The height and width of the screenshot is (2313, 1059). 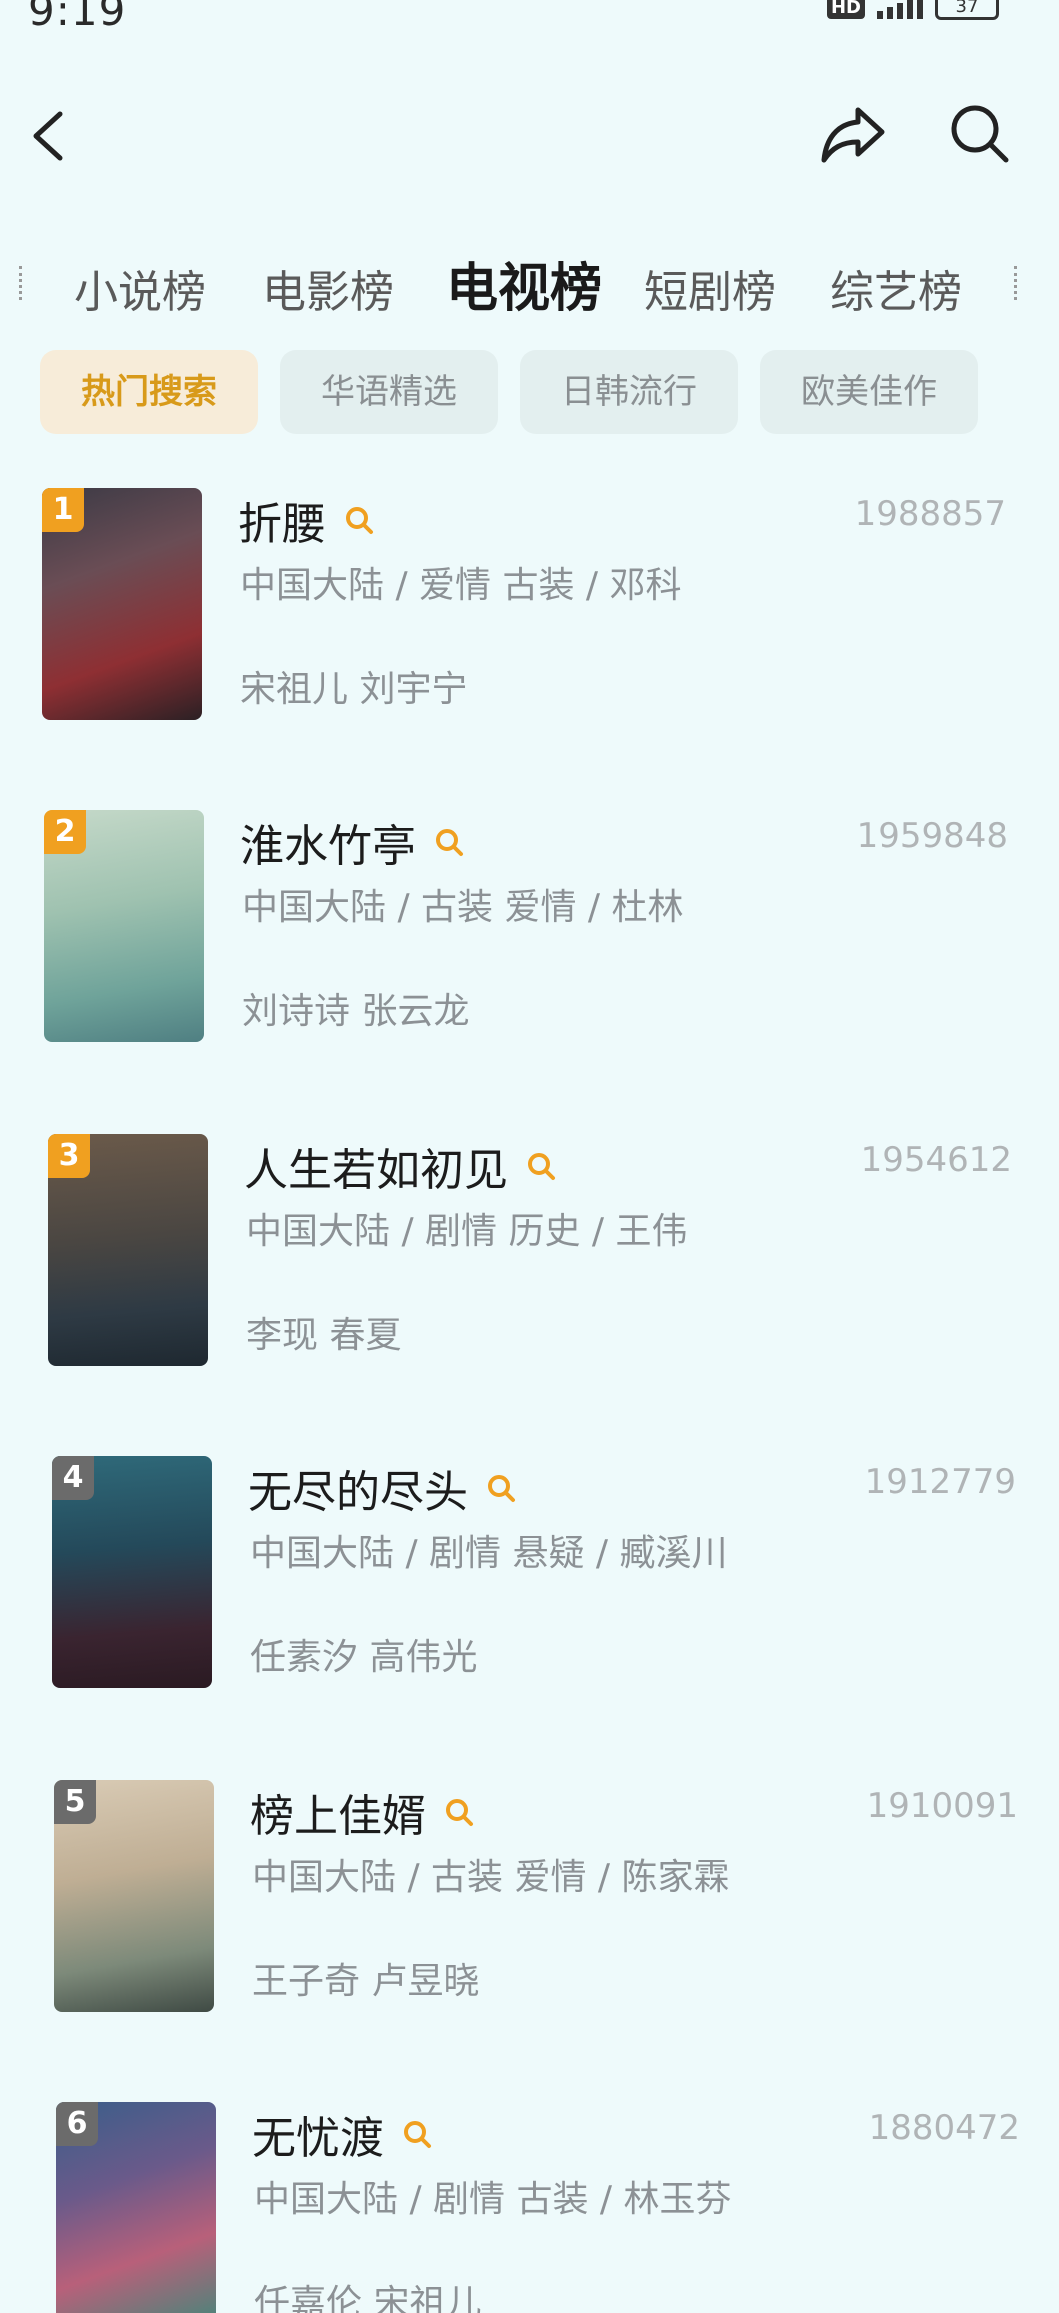 I want to click on item-title: 折腰, so click(x=306, y=520).